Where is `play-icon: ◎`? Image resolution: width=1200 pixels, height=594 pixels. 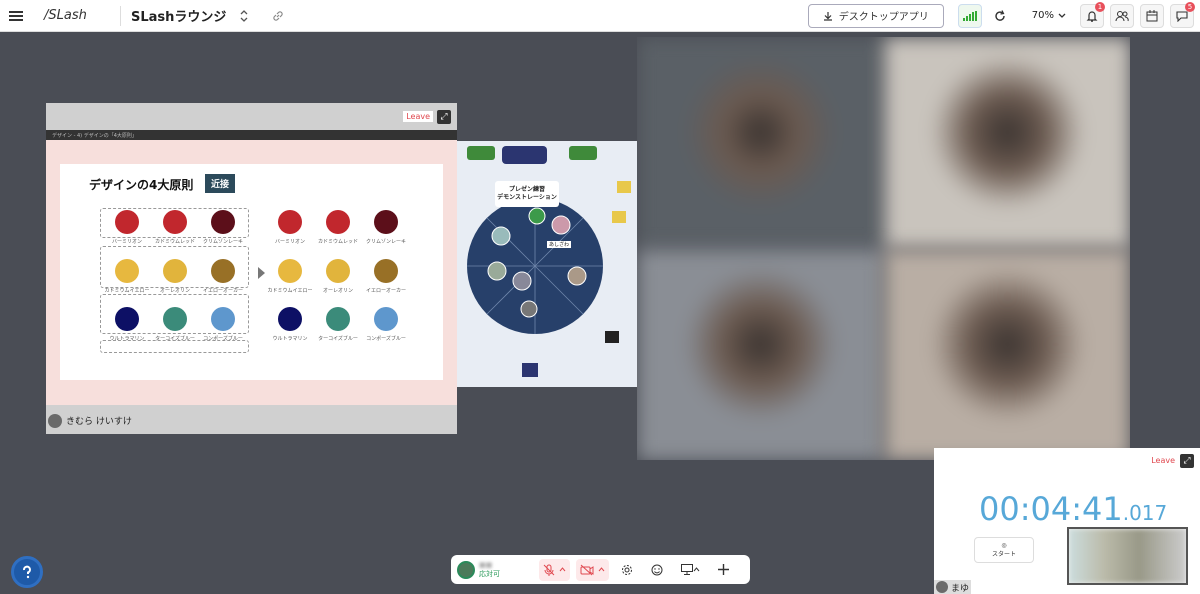 play-icon: ◎ is located at coordinates (1004, 545).